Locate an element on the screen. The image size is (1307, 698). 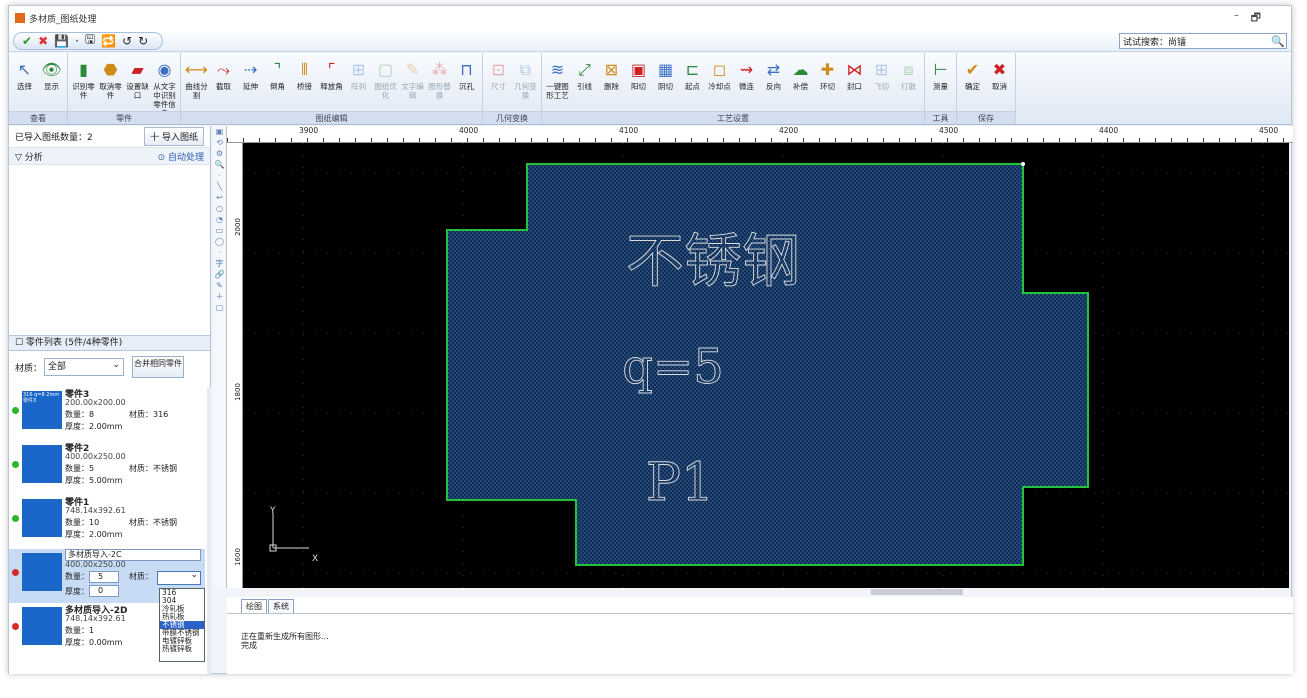
draw-tool-icon: ↩ is located at coordinates (219, 197).